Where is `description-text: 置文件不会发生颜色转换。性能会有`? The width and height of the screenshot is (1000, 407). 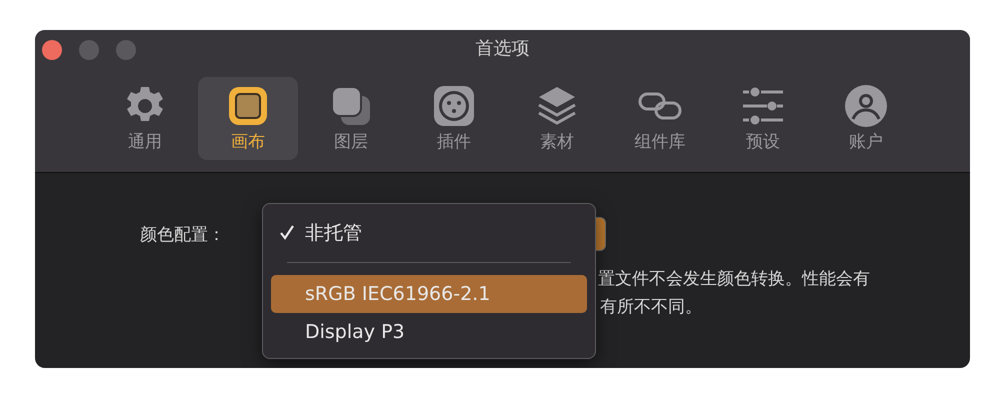 description-text: 置文件不会发生颜色转换。性能会有 is located at coordinates (734, 279).